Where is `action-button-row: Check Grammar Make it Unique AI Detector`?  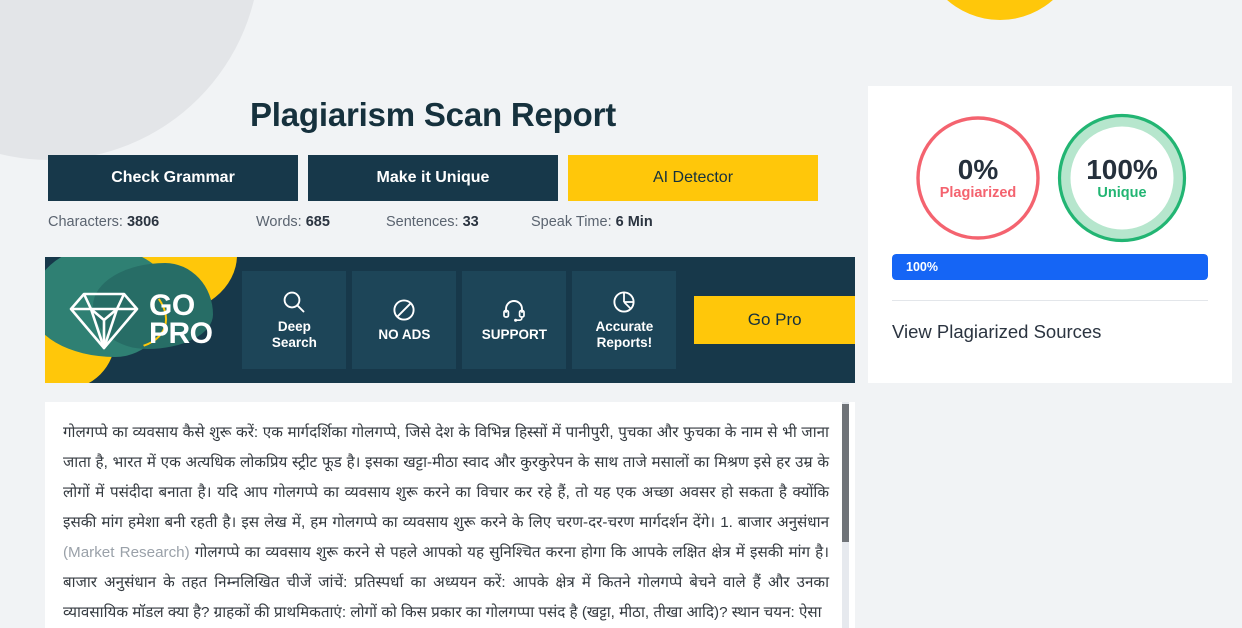
action-button-row: Check Grammar Make it Unique AI Detector is located at coordinates (433, 178).